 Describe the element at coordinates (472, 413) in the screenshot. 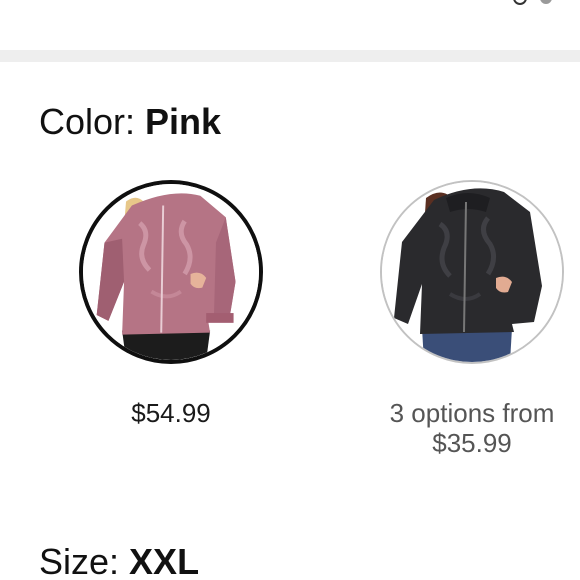

I see `black-options-count-text: 3 options from` at that location.